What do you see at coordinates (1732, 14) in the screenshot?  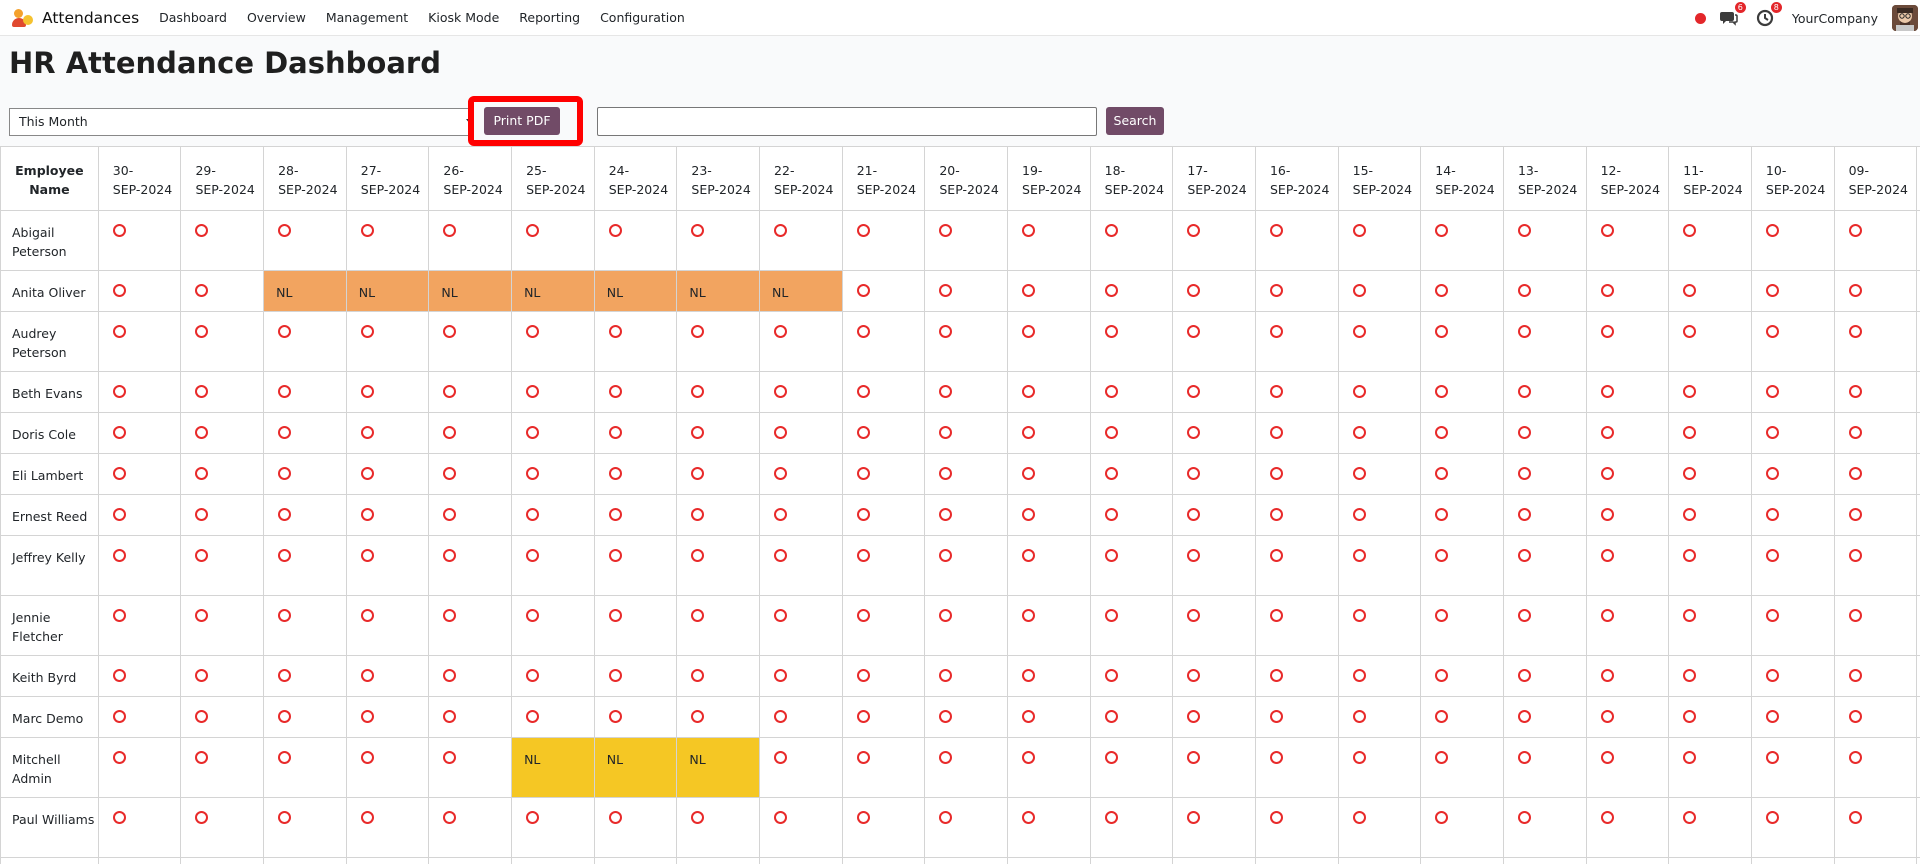 I see `messages-icon: 6` at bounding box center [1732, 14].